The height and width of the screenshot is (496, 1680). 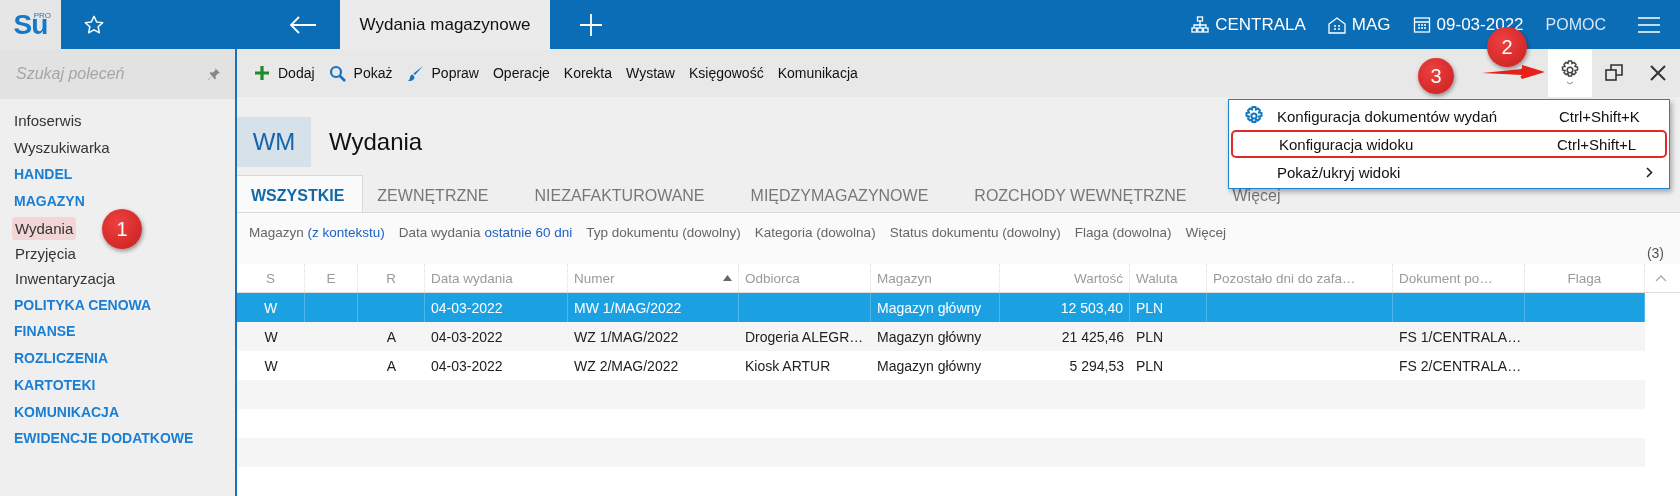 I want to click on nav-section: MAGAZYN, so click(x=42, y=201).